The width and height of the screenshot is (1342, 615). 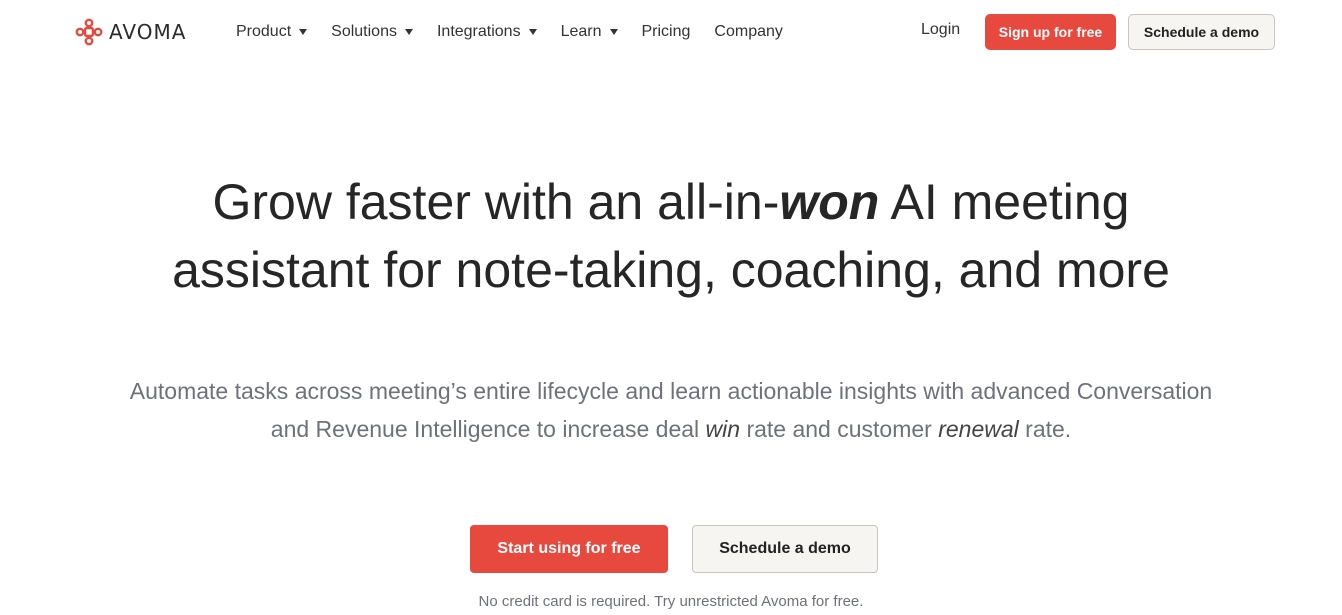 What do you see at coordinates (148, 32) in the screenshot?
I see `brand-name: AVOMA` at bounding box center [148, 32].